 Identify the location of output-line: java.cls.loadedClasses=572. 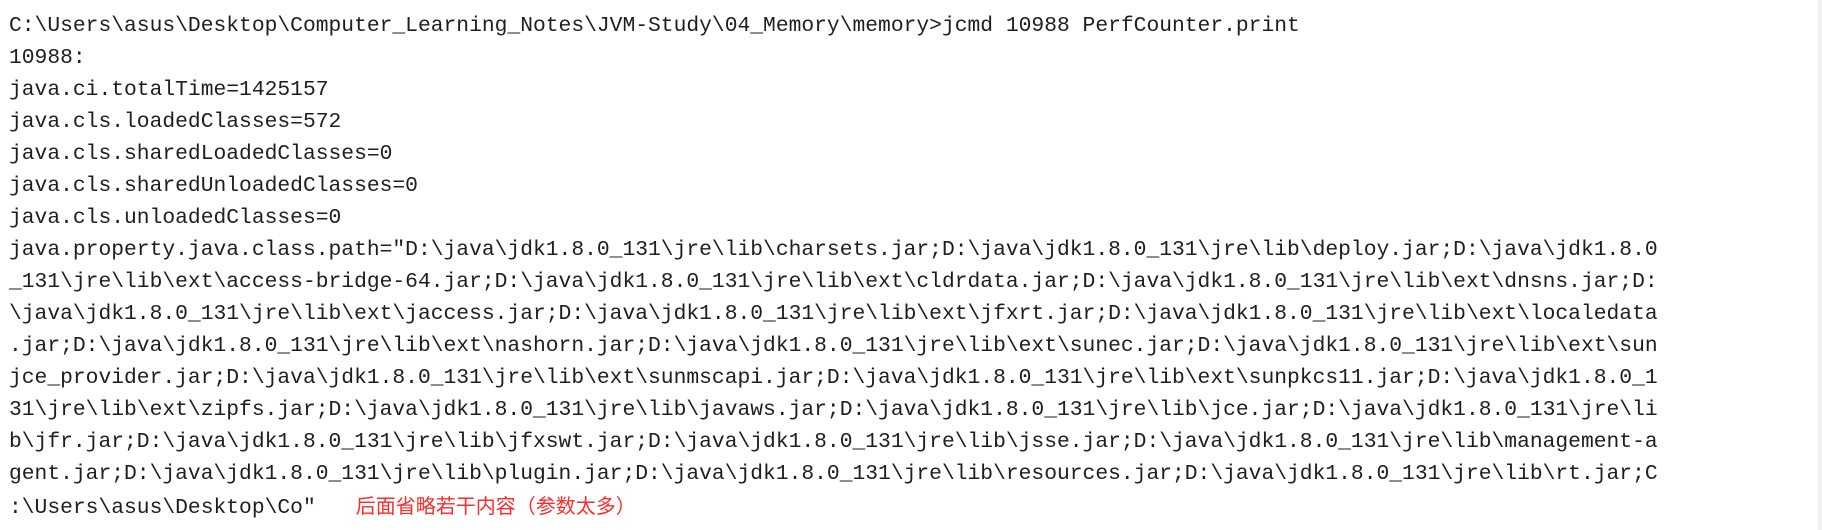
(175, 122).